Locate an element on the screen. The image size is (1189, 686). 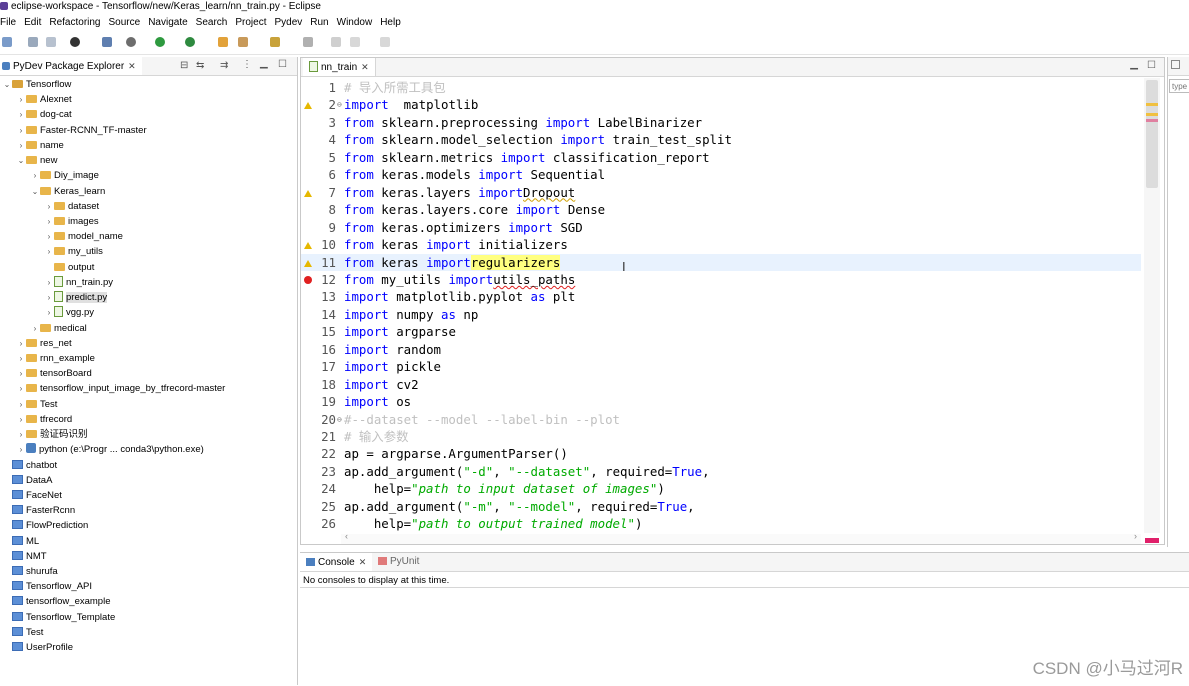
tree-item: › dog-cat is located at coordinates (44, 114).